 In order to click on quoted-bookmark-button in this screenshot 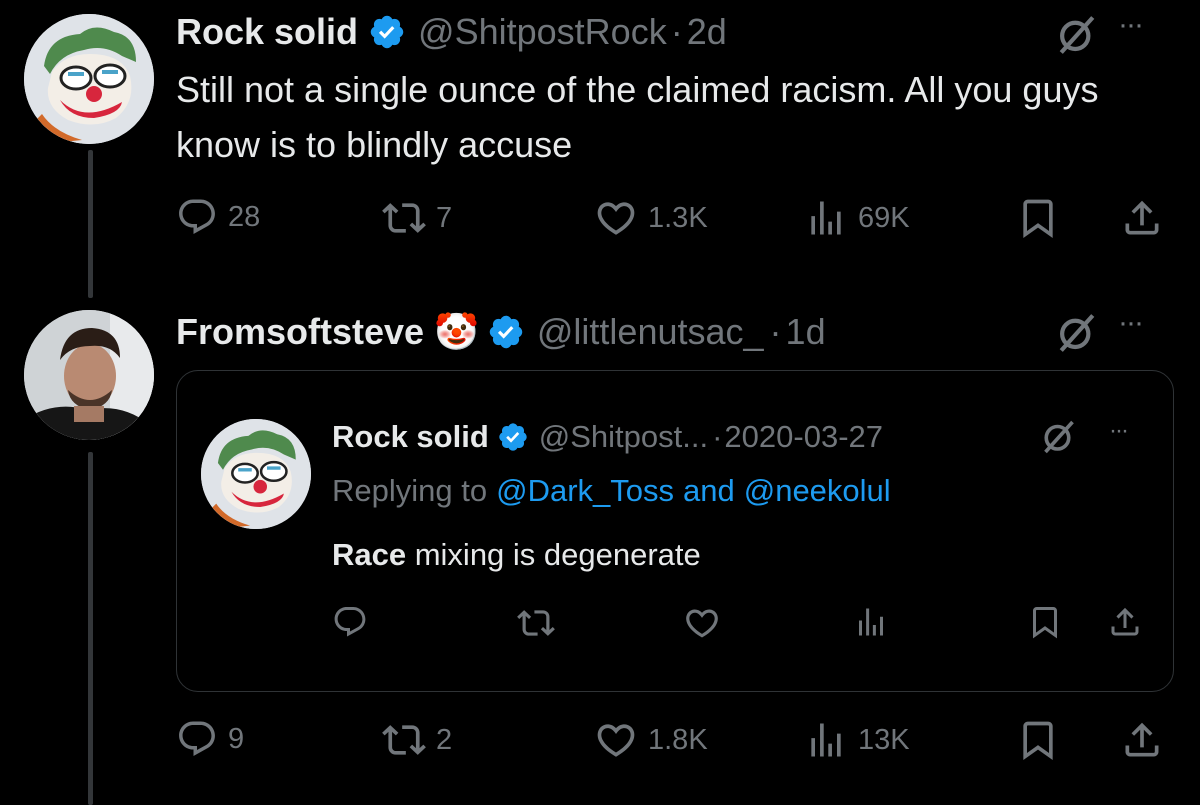, I will do `click(1045, 622)`.